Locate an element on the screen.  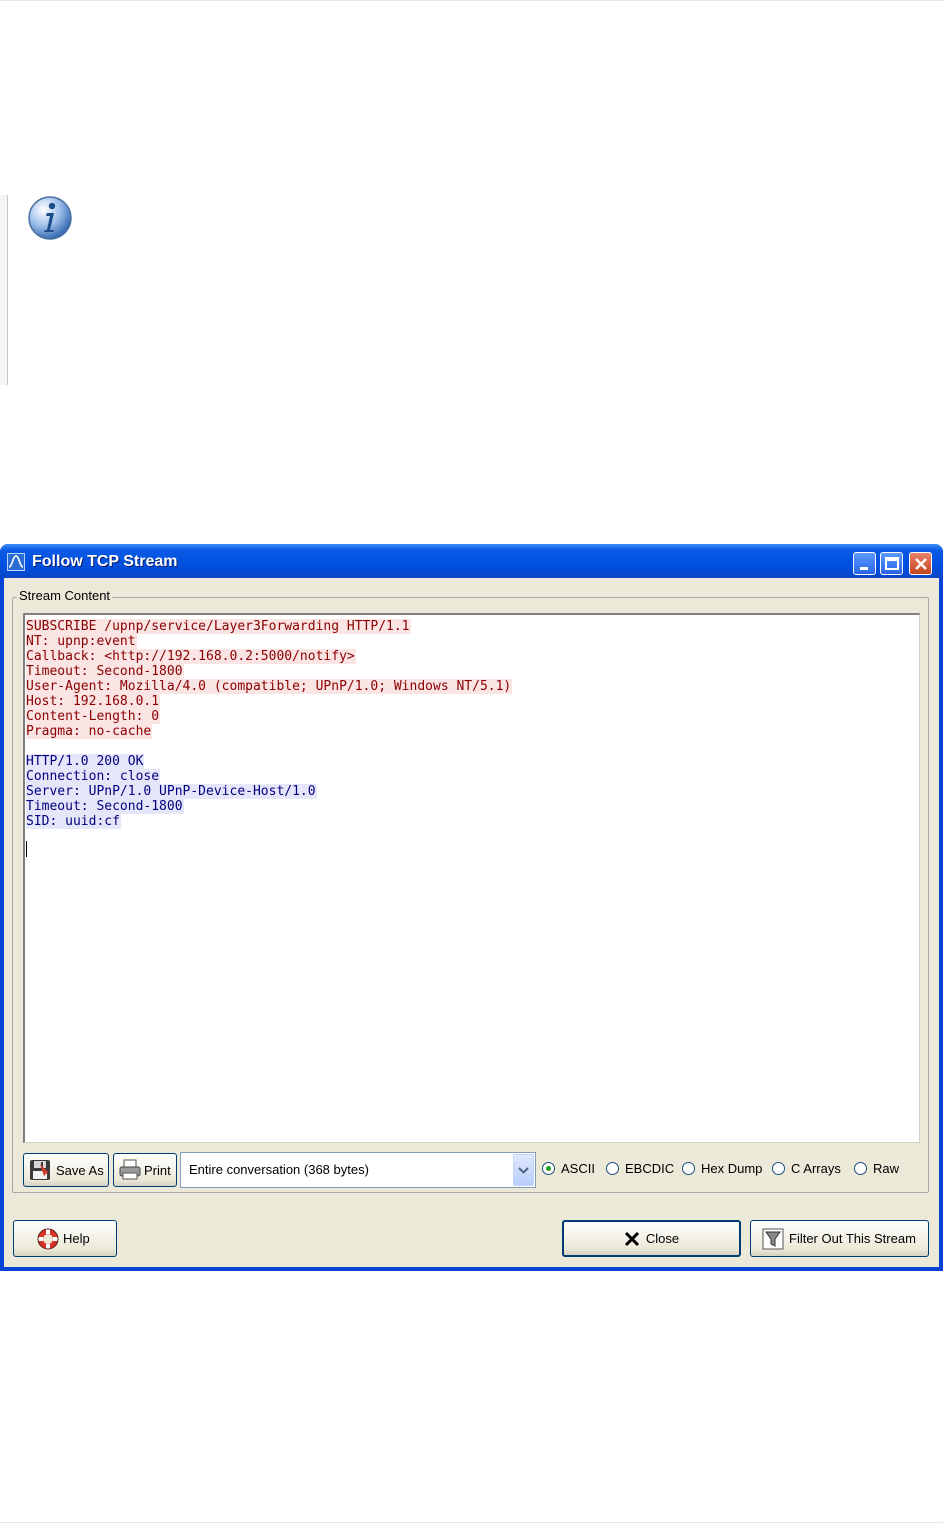
stream-content-label: Stream Content is located at coordinates (65, 595).